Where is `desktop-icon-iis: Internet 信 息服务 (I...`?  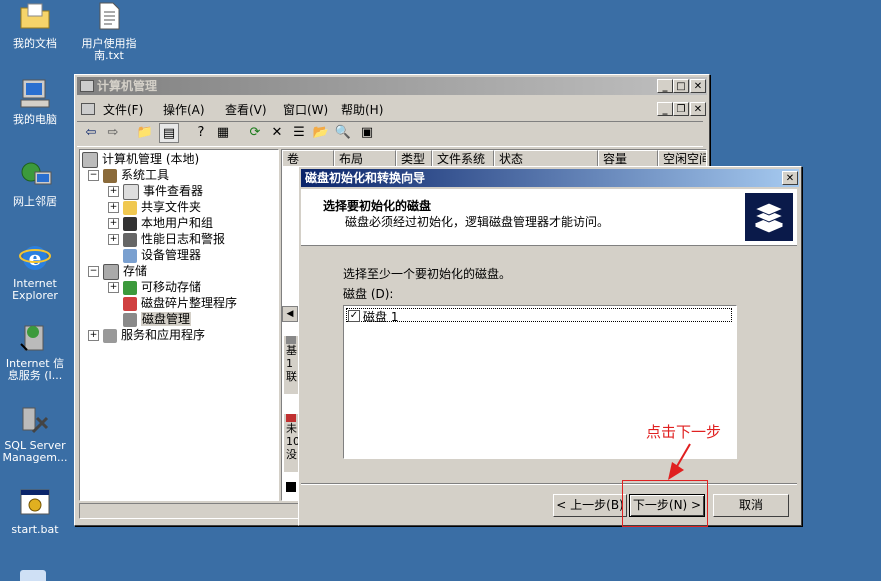 desktop-icon-iis: Internet 信 息服务 (I... is located at coordinates (36, 352).